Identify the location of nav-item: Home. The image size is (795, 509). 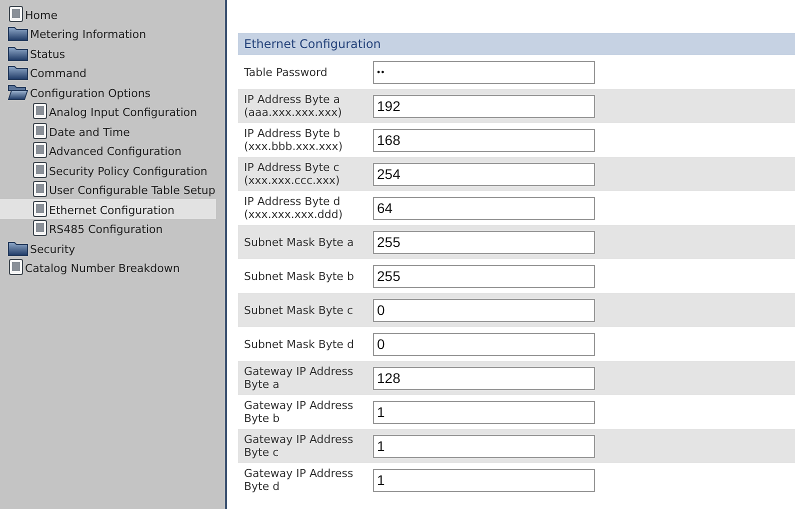
(108, 14).